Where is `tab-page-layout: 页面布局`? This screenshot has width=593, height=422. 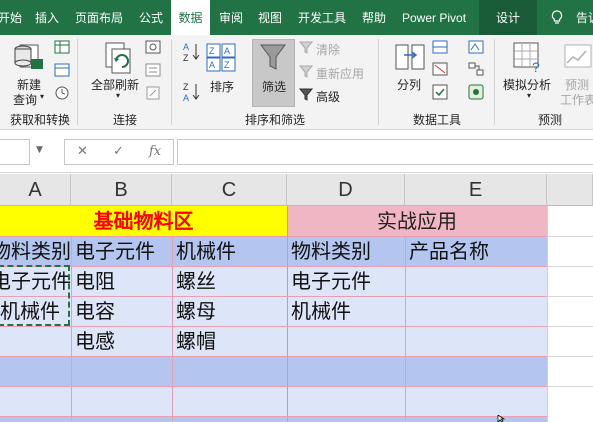
tab-page-layout: 页面布局 is located at coordinates (99, 17).